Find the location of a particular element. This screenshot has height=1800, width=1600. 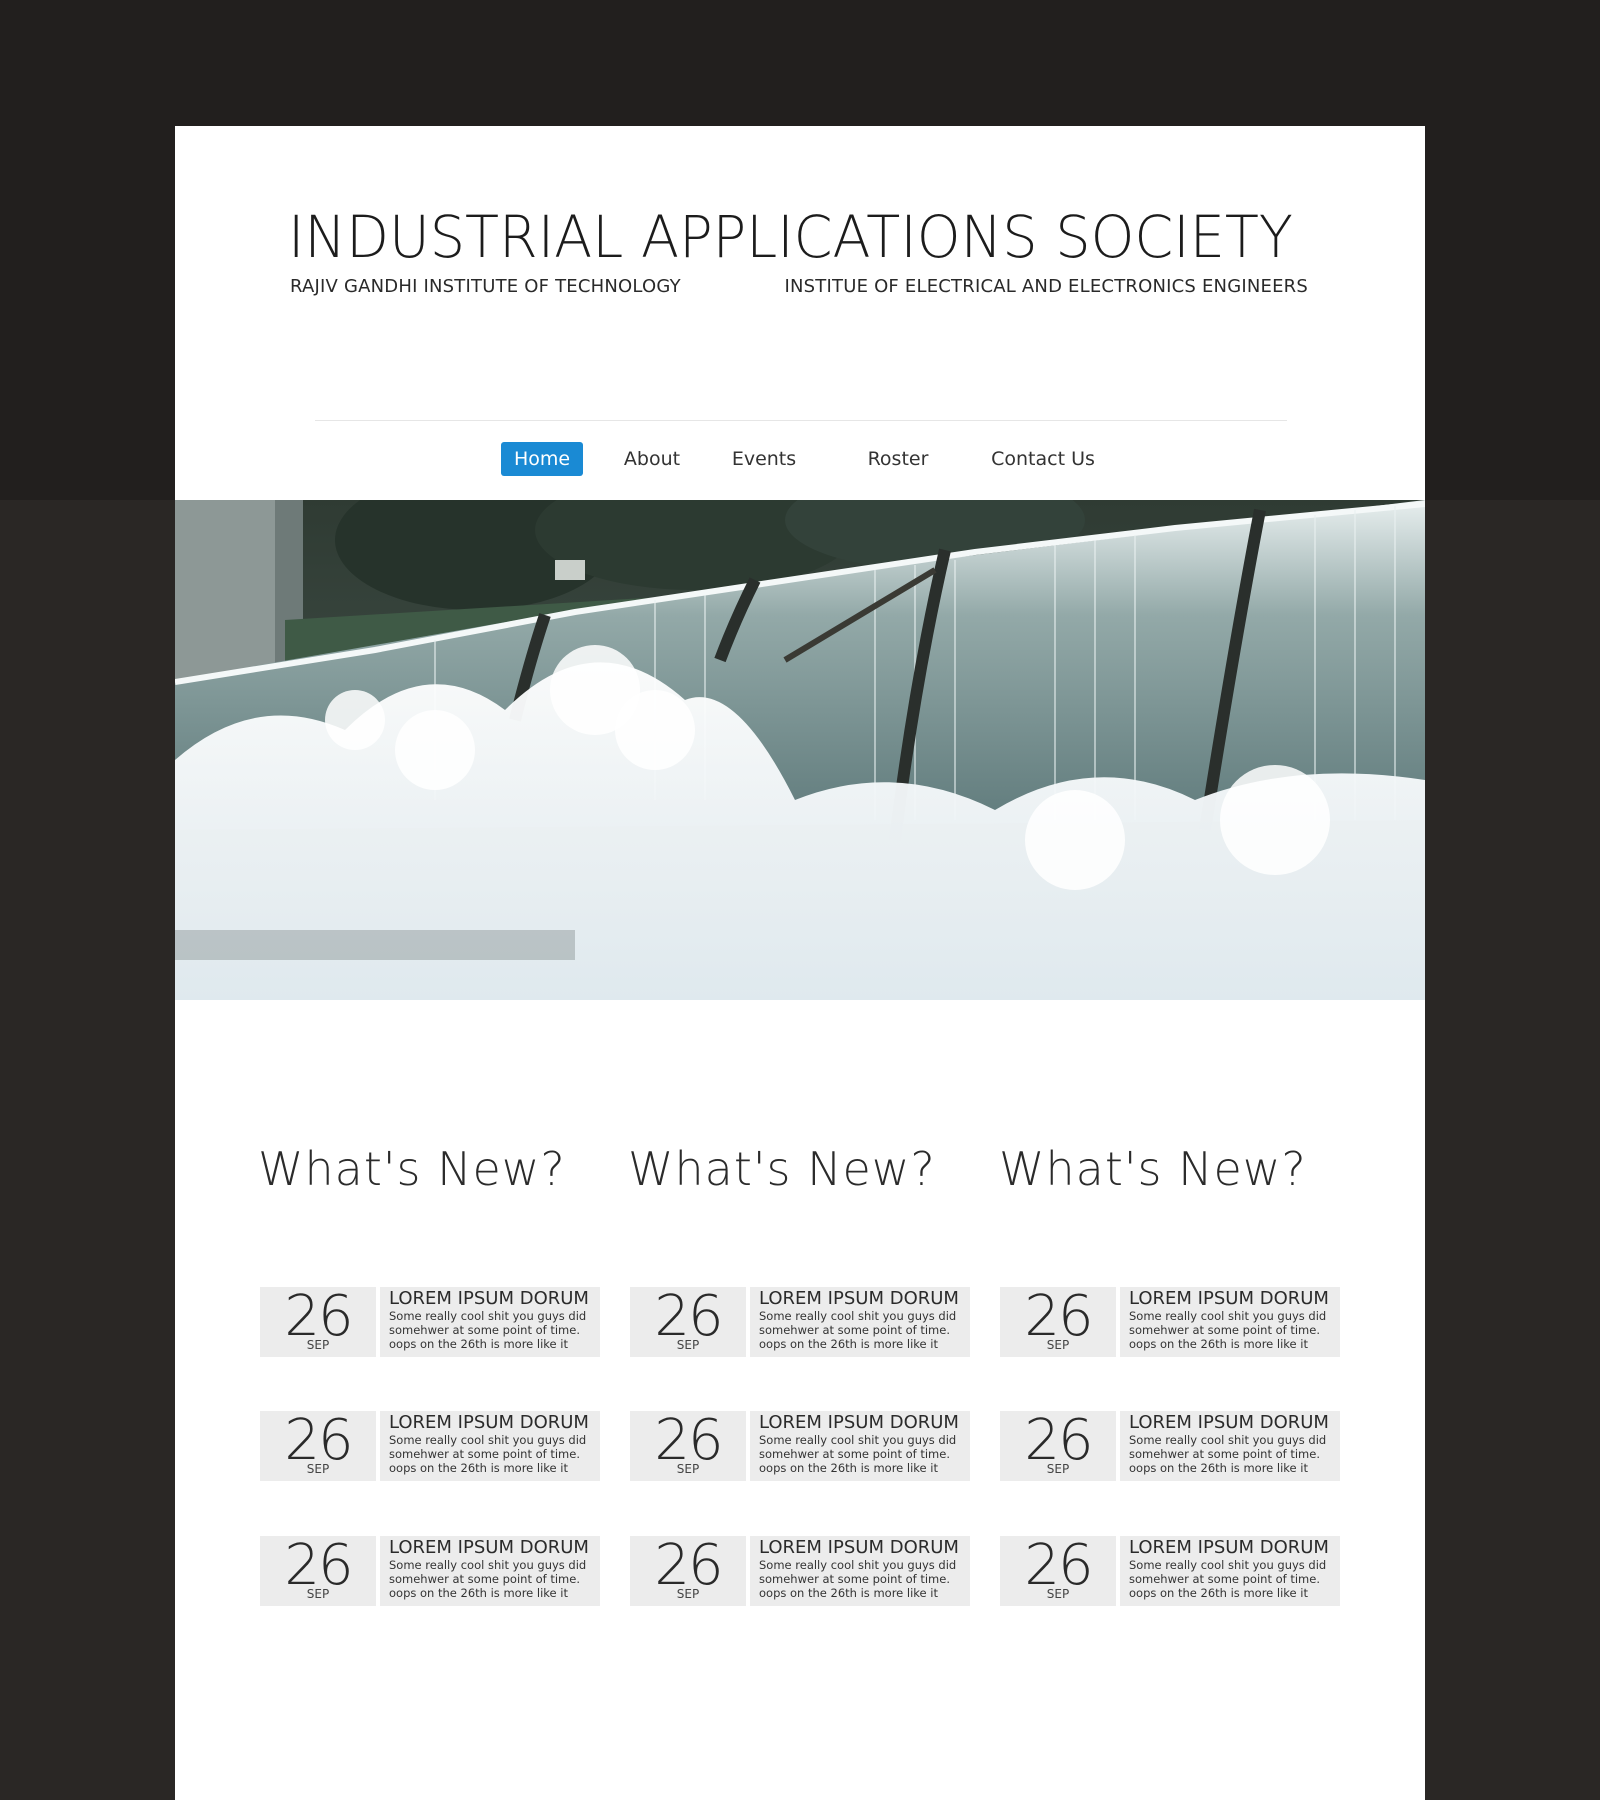

main-nav: Home About Events Roster Contact Us is located at coordinates (800, 460).